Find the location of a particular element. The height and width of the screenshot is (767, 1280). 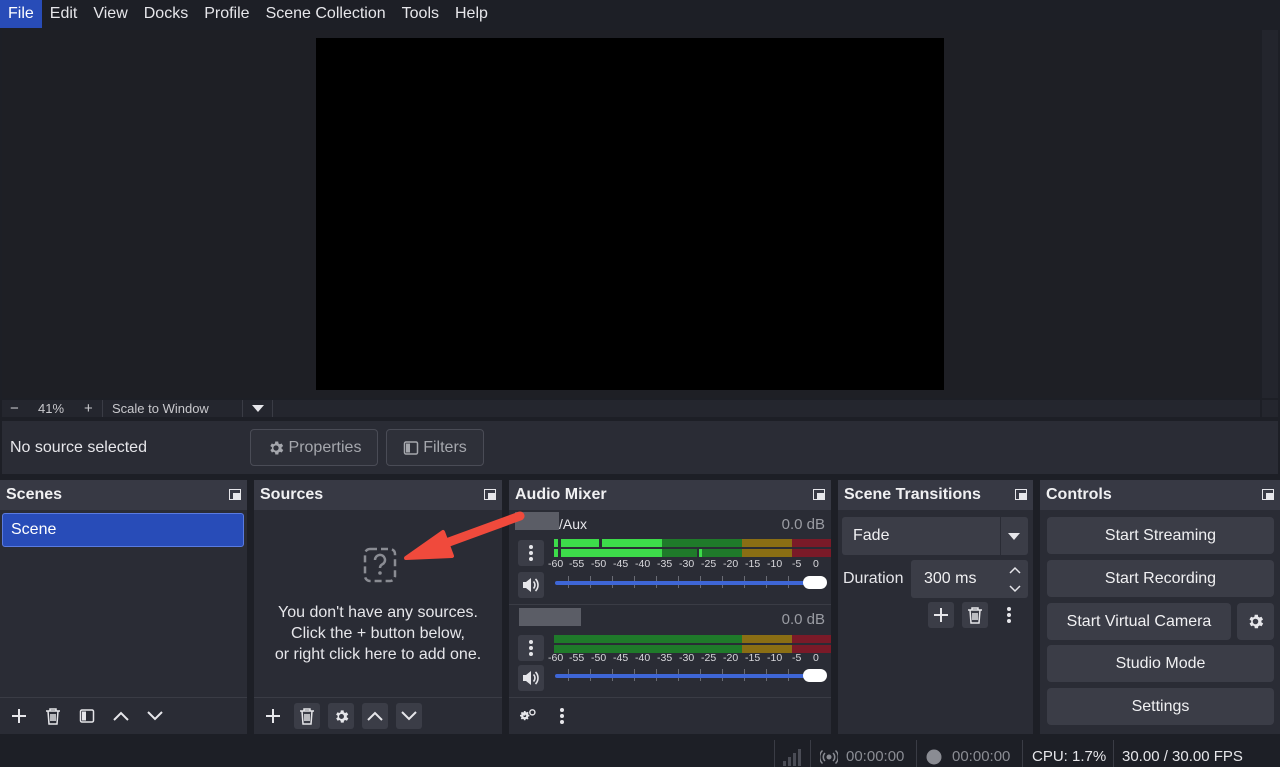

dock-title: Scene Transitions is located at coordinates (912, 494).